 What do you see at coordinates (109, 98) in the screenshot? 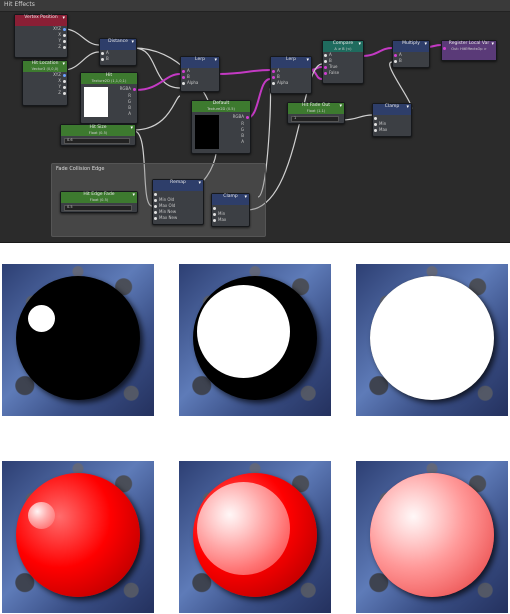
I see `hit-texture-node: Hit Texture2D (1,1,0,1) RGBA R G B A` at bounding box center [109, 98].